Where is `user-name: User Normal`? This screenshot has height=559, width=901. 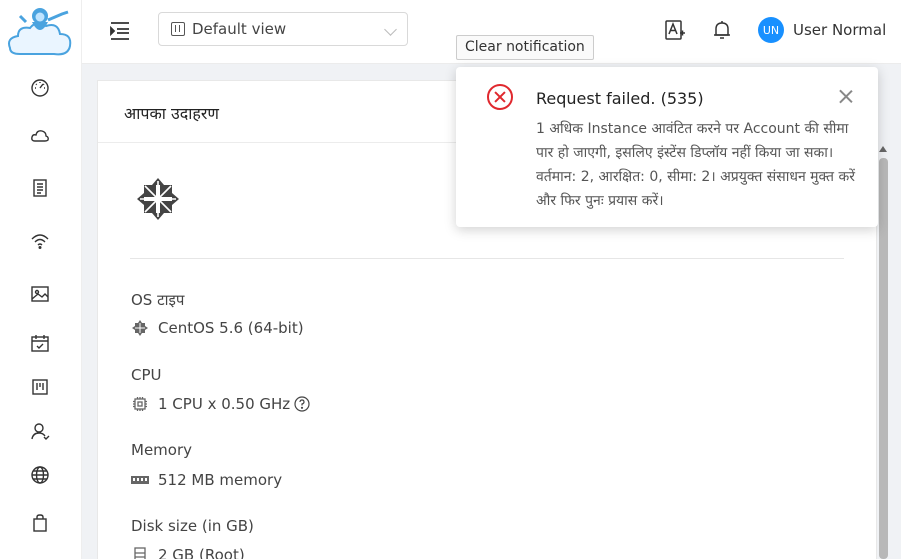
user-name: User Normal is located at coordinates (839, 30).